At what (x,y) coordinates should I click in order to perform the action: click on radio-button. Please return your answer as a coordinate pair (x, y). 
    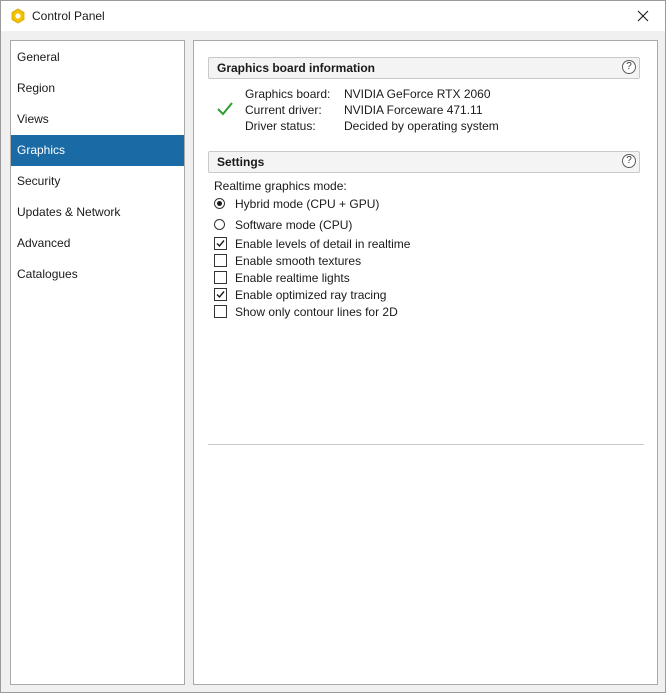
    Looking at the image, I should click on (219, 224).